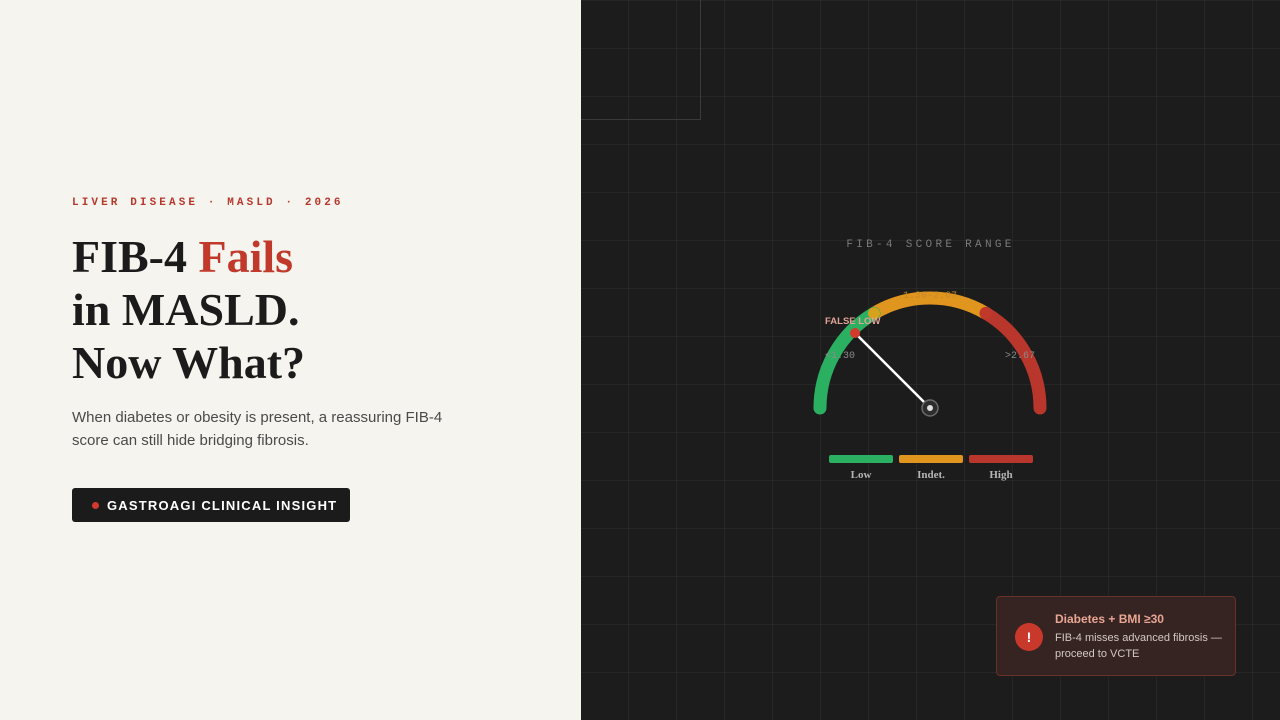 The width and height of the screenshot is (1280, 720). I want to click on legend-label-high: High, so click(1001, 475).